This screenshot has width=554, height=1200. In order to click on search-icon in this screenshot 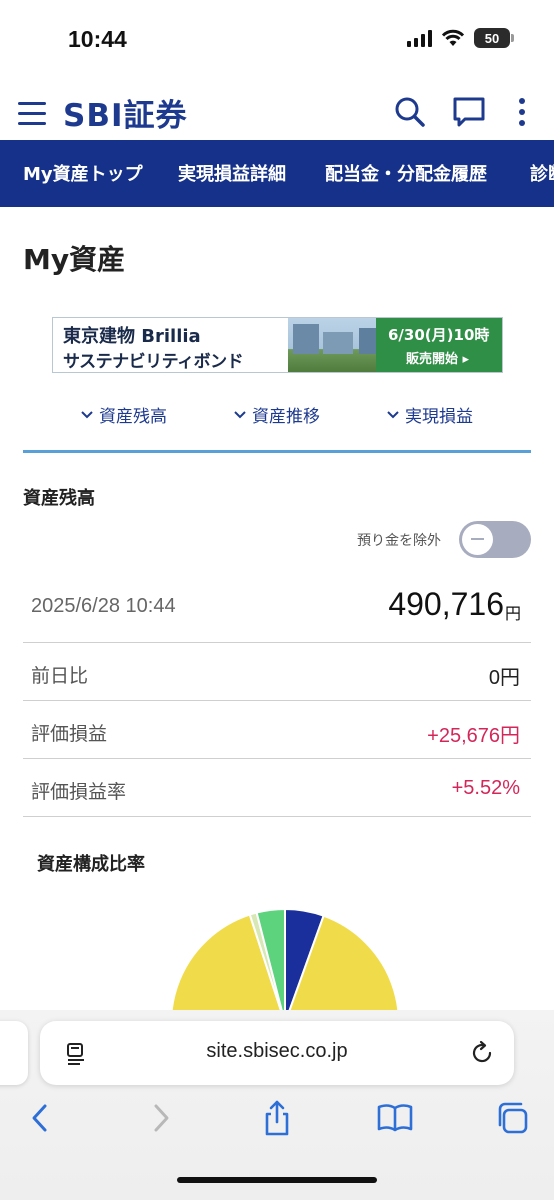, I will do `click(410, 112)`.